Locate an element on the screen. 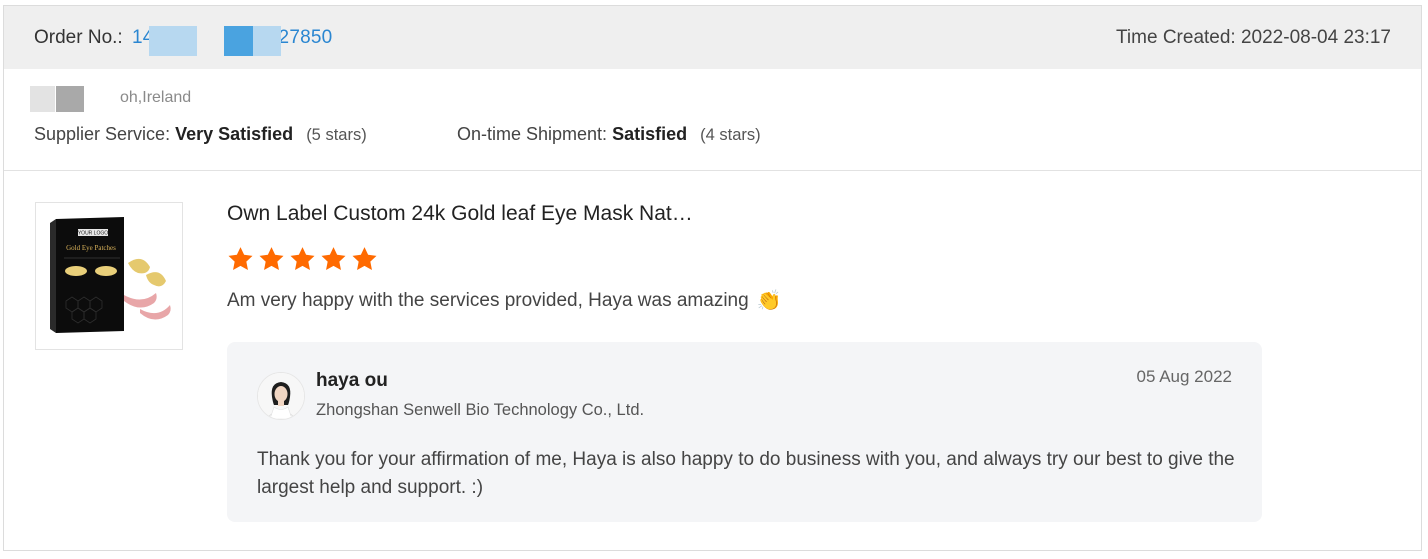 The height and width of the screenshot is (559, 1428). supplier-service-stars: (5 stars) is located at coordinates (336, 135).